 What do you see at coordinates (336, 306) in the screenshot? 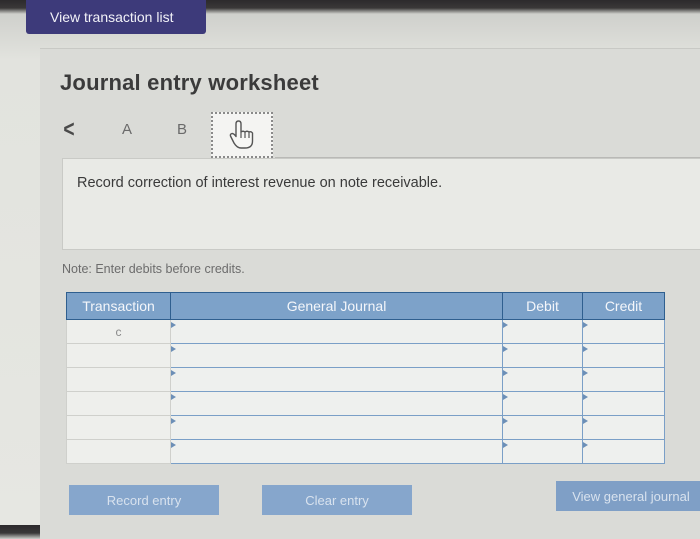
I see `column-header-general-journal: General Journal` at bounding box center [336, 306].